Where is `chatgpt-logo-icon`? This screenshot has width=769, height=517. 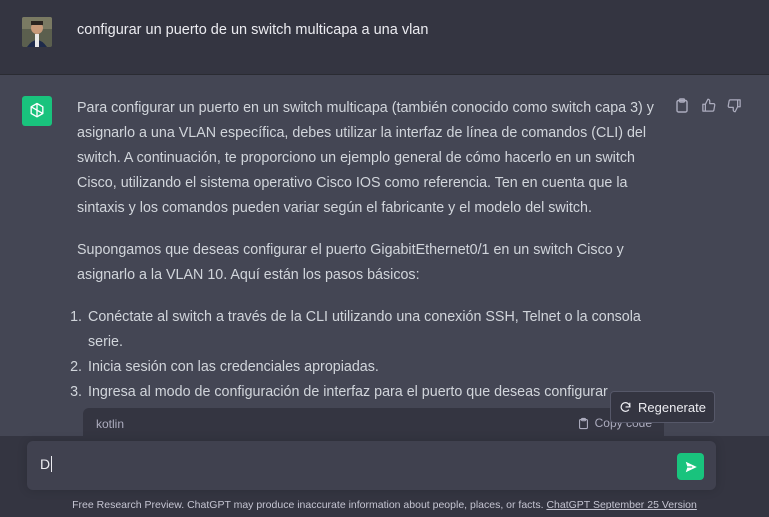 chatgpt-logo-icon is located at coordinates (37, 111).